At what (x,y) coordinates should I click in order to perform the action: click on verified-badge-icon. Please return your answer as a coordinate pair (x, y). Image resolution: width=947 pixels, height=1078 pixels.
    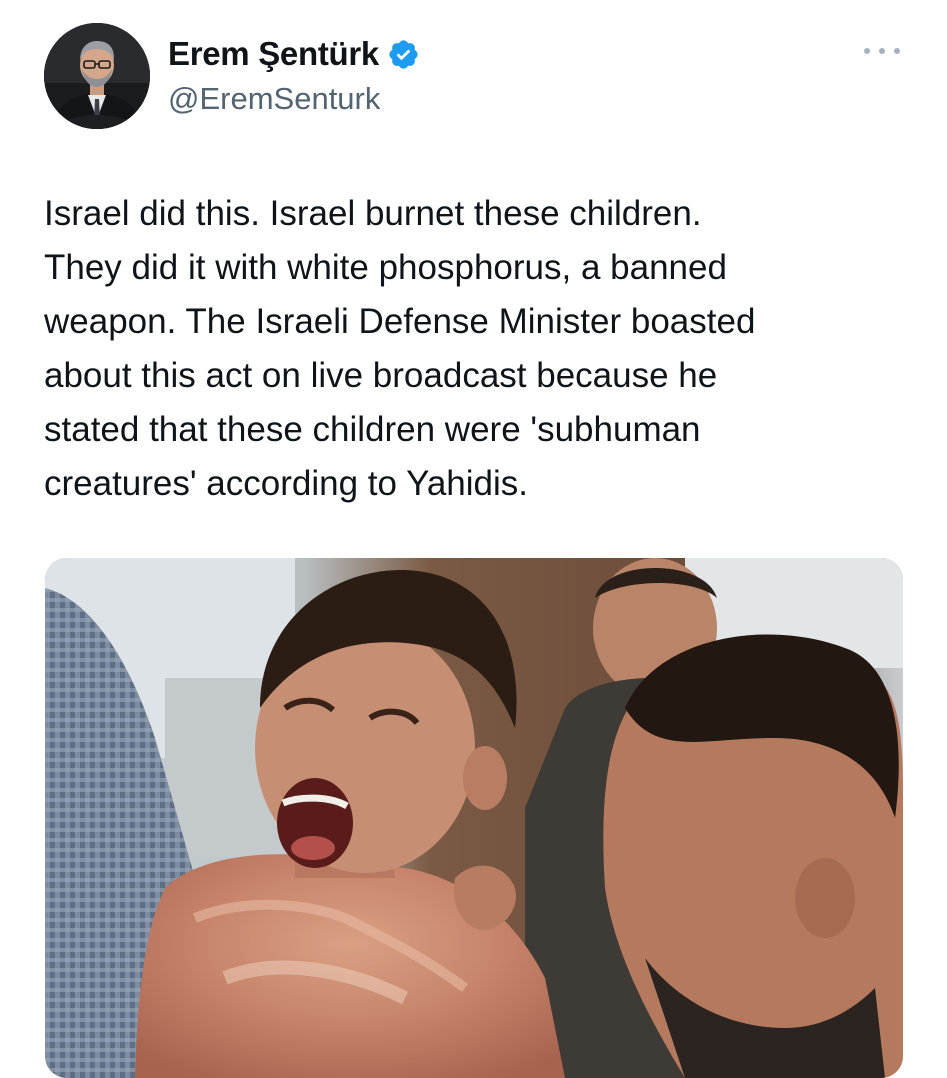
    Looking at the image, I should click on (403, 54).